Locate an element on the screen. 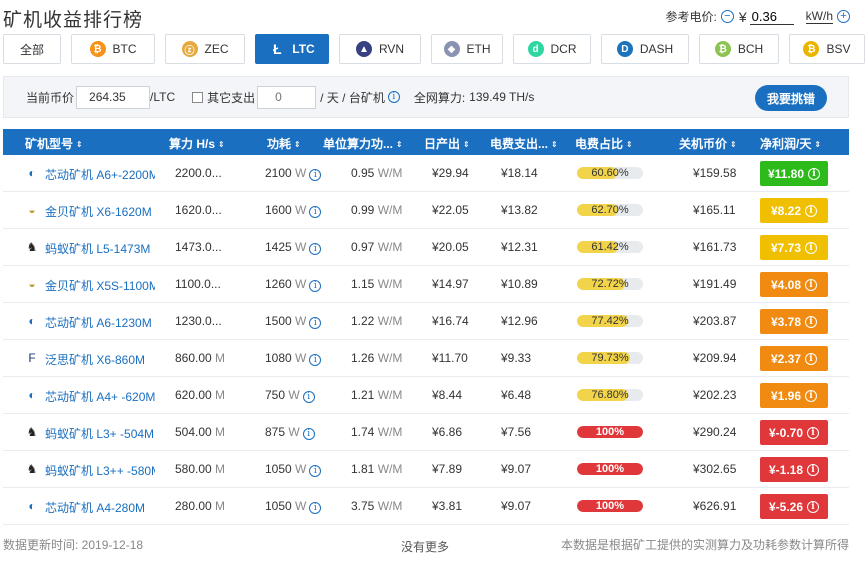 The height and width of the screenshot is (561, 866). shutdown-price: ¥161.73 is located at coordinates (715, 247).